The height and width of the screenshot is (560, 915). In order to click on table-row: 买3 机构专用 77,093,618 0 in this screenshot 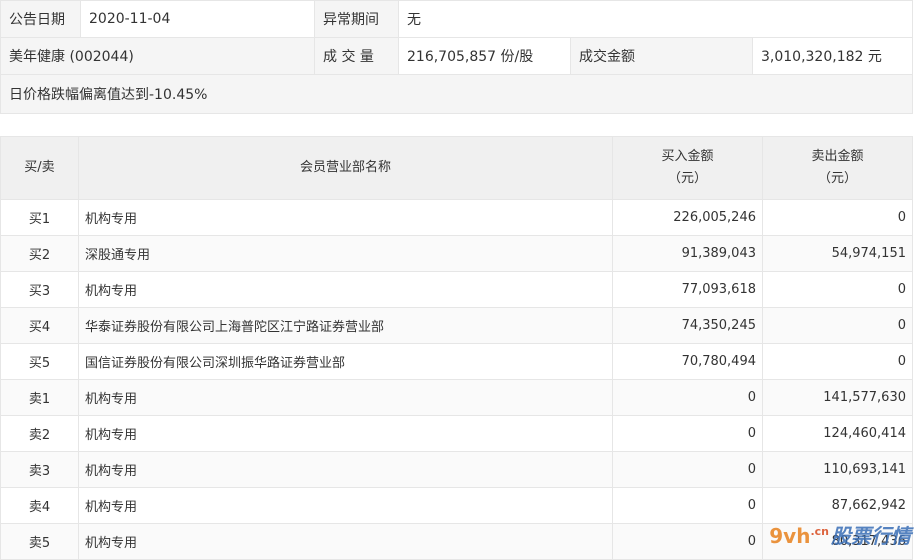, I will do `click(456, 289)`.